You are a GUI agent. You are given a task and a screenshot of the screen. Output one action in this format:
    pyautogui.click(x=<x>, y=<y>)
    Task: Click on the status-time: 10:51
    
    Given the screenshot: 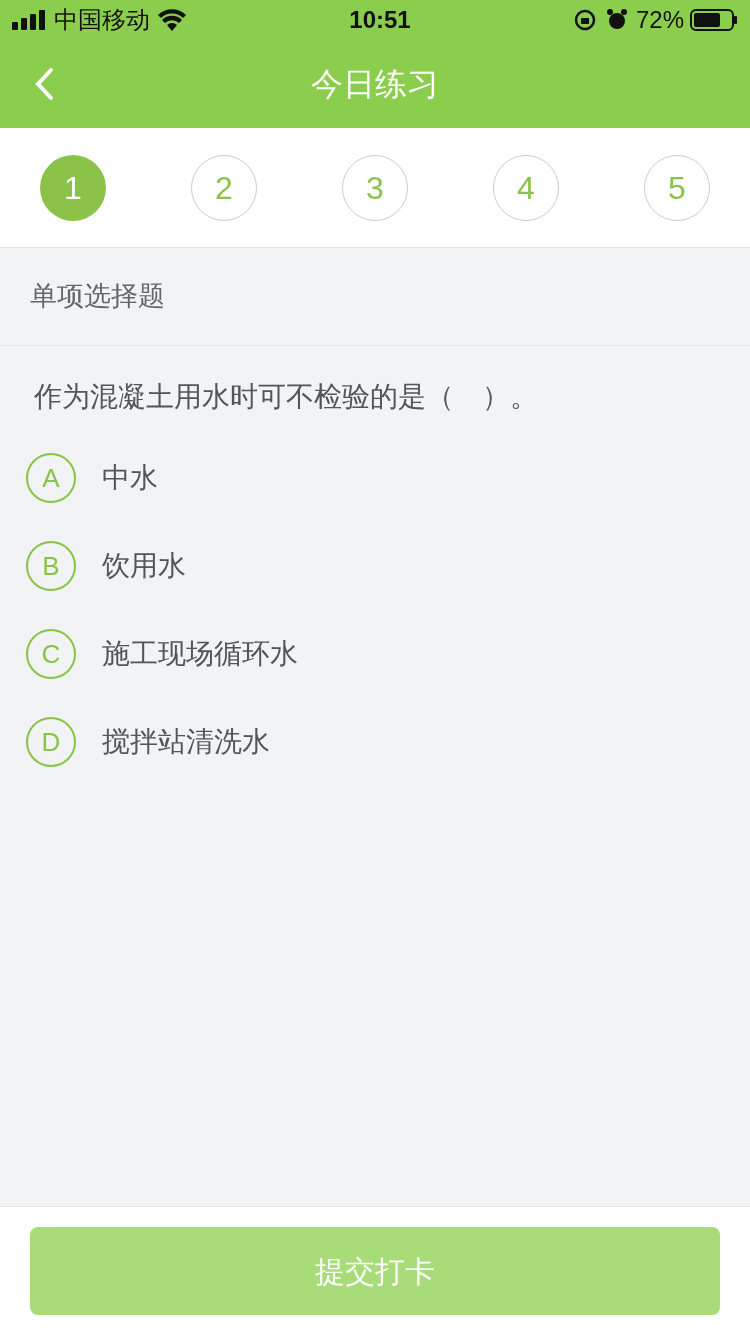 What is the action you would take?
    pyautogui.click(x=380, y=20)
    